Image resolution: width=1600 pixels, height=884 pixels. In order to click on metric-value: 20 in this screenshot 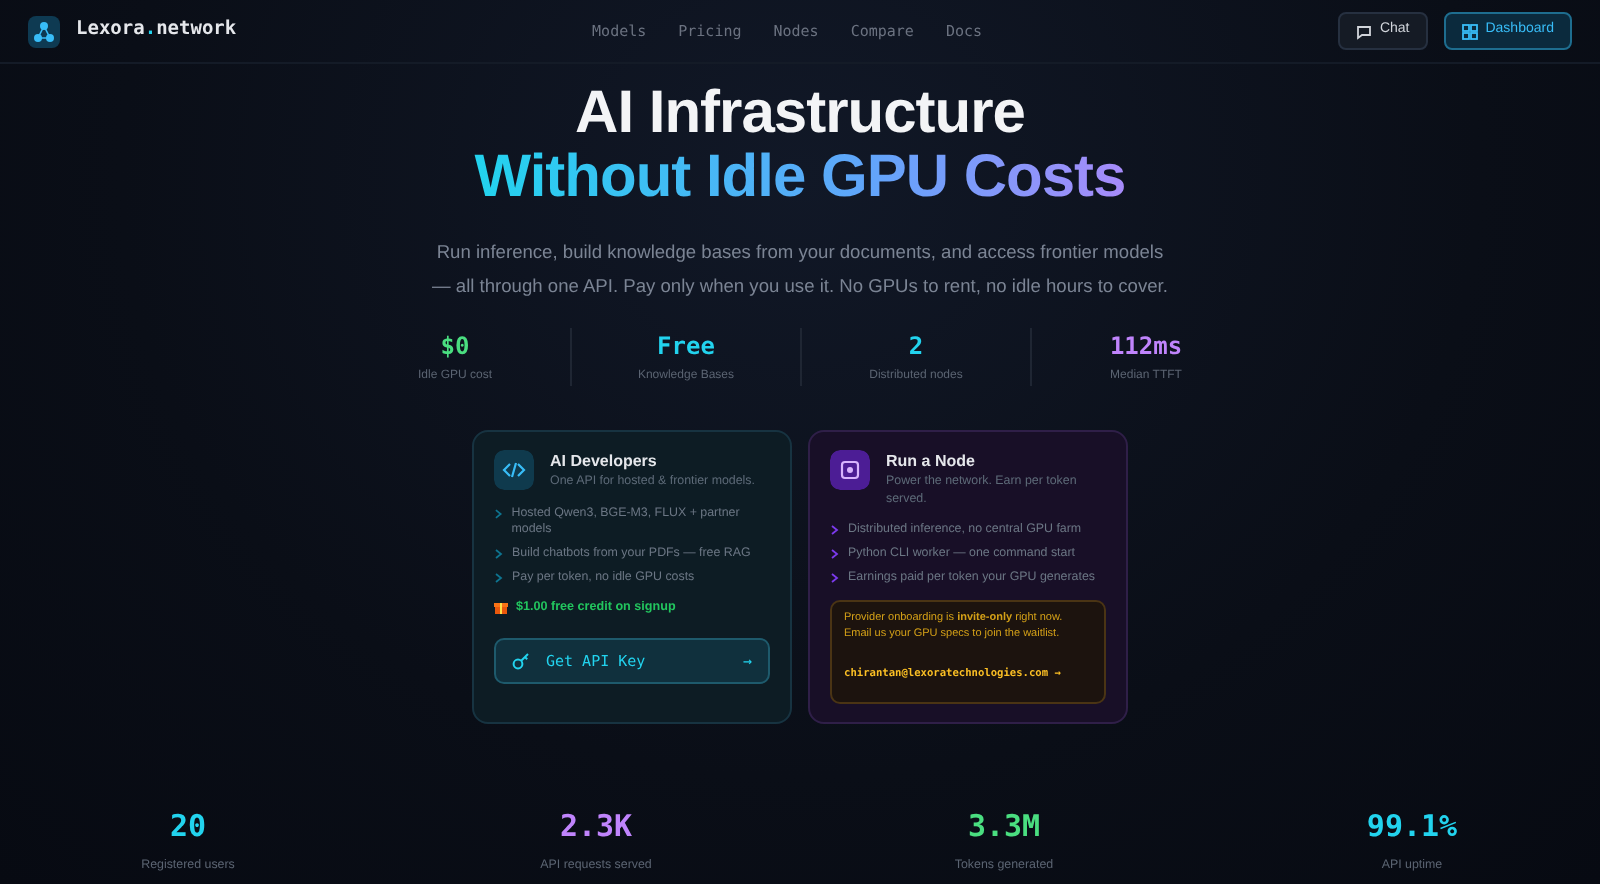, I will do `click(188, 827)`.